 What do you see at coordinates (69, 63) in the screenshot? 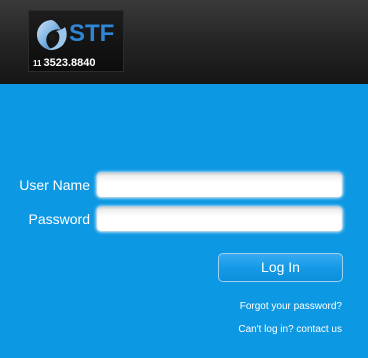
I see `phone-number: 3523.8840` at bounding box center [69, 63].